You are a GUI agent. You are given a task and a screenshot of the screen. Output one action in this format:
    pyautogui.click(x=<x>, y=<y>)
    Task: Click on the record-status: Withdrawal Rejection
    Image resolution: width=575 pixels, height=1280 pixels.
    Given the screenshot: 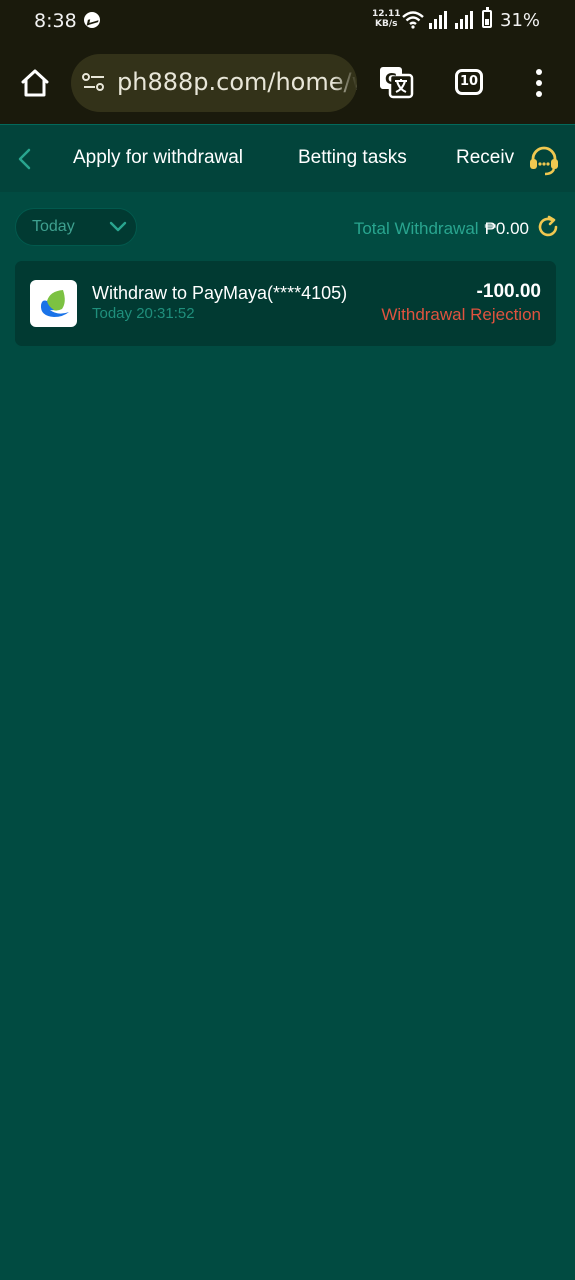 What is the action you would take?
    pyautogui.click(x=461, y=314)
    